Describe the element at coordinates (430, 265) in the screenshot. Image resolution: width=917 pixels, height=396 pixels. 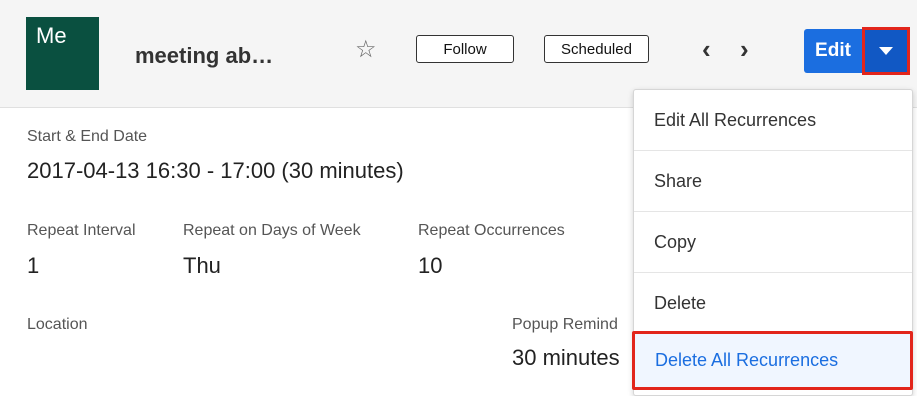
I see `repeat-occurrences-value: 10` at that location.